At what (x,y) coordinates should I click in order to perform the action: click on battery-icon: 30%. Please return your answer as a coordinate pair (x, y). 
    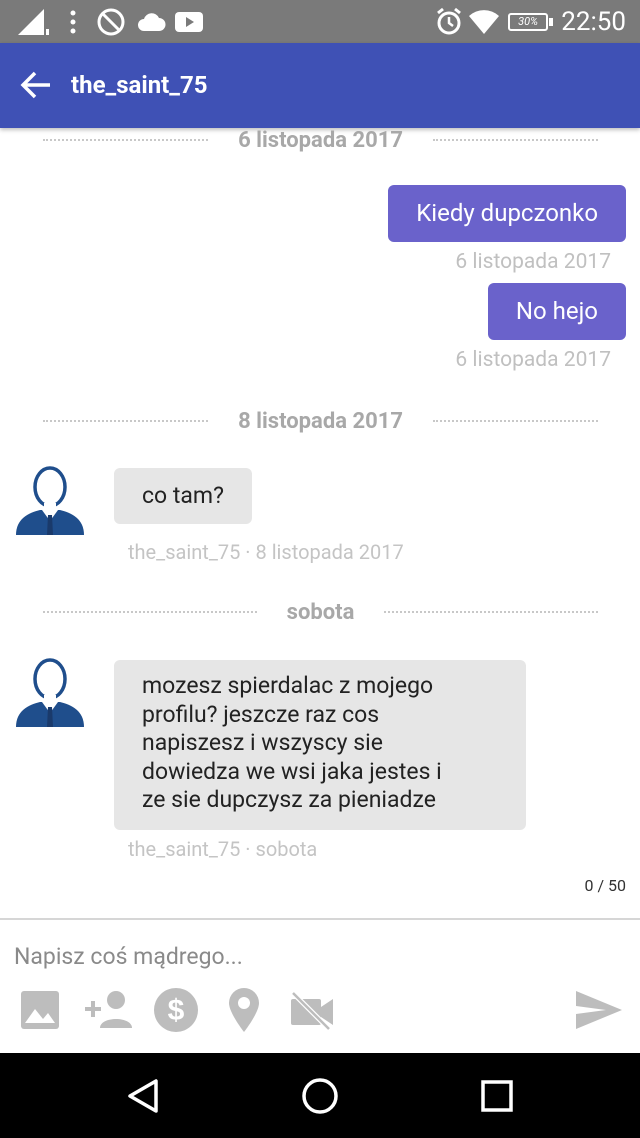
    Looking at the image, I should click on (530, 21).